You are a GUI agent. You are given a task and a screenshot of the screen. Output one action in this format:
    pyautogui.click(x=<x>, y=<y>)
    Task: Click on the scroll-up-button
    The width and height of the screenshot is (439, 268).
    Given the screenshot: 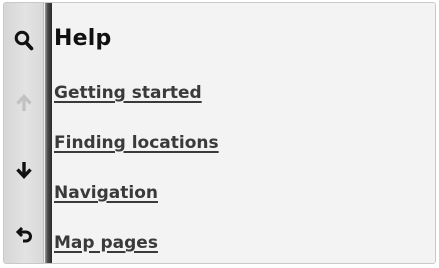 What is the action you would take?
    pyautogui.click(x=24, y=103)
    